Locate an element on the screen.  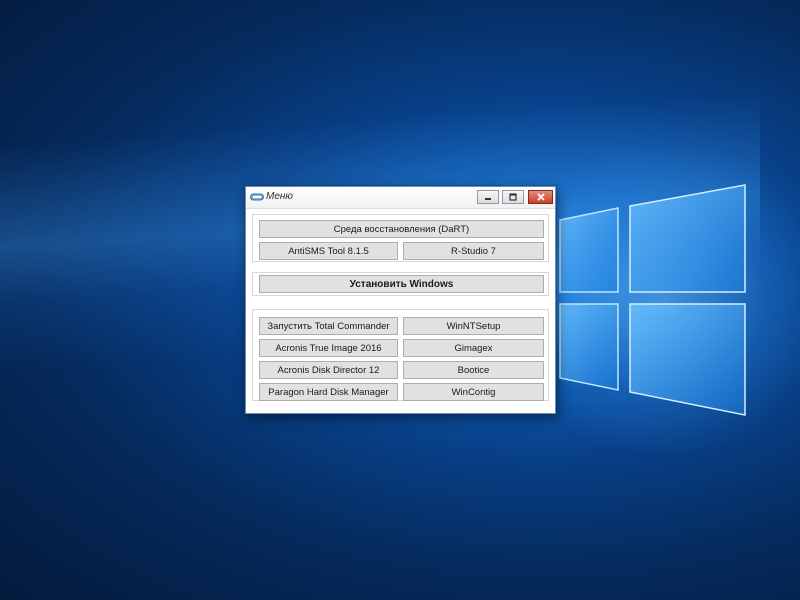
winntsetup-button: WinNTSetup is located at coordinates (473, 326).